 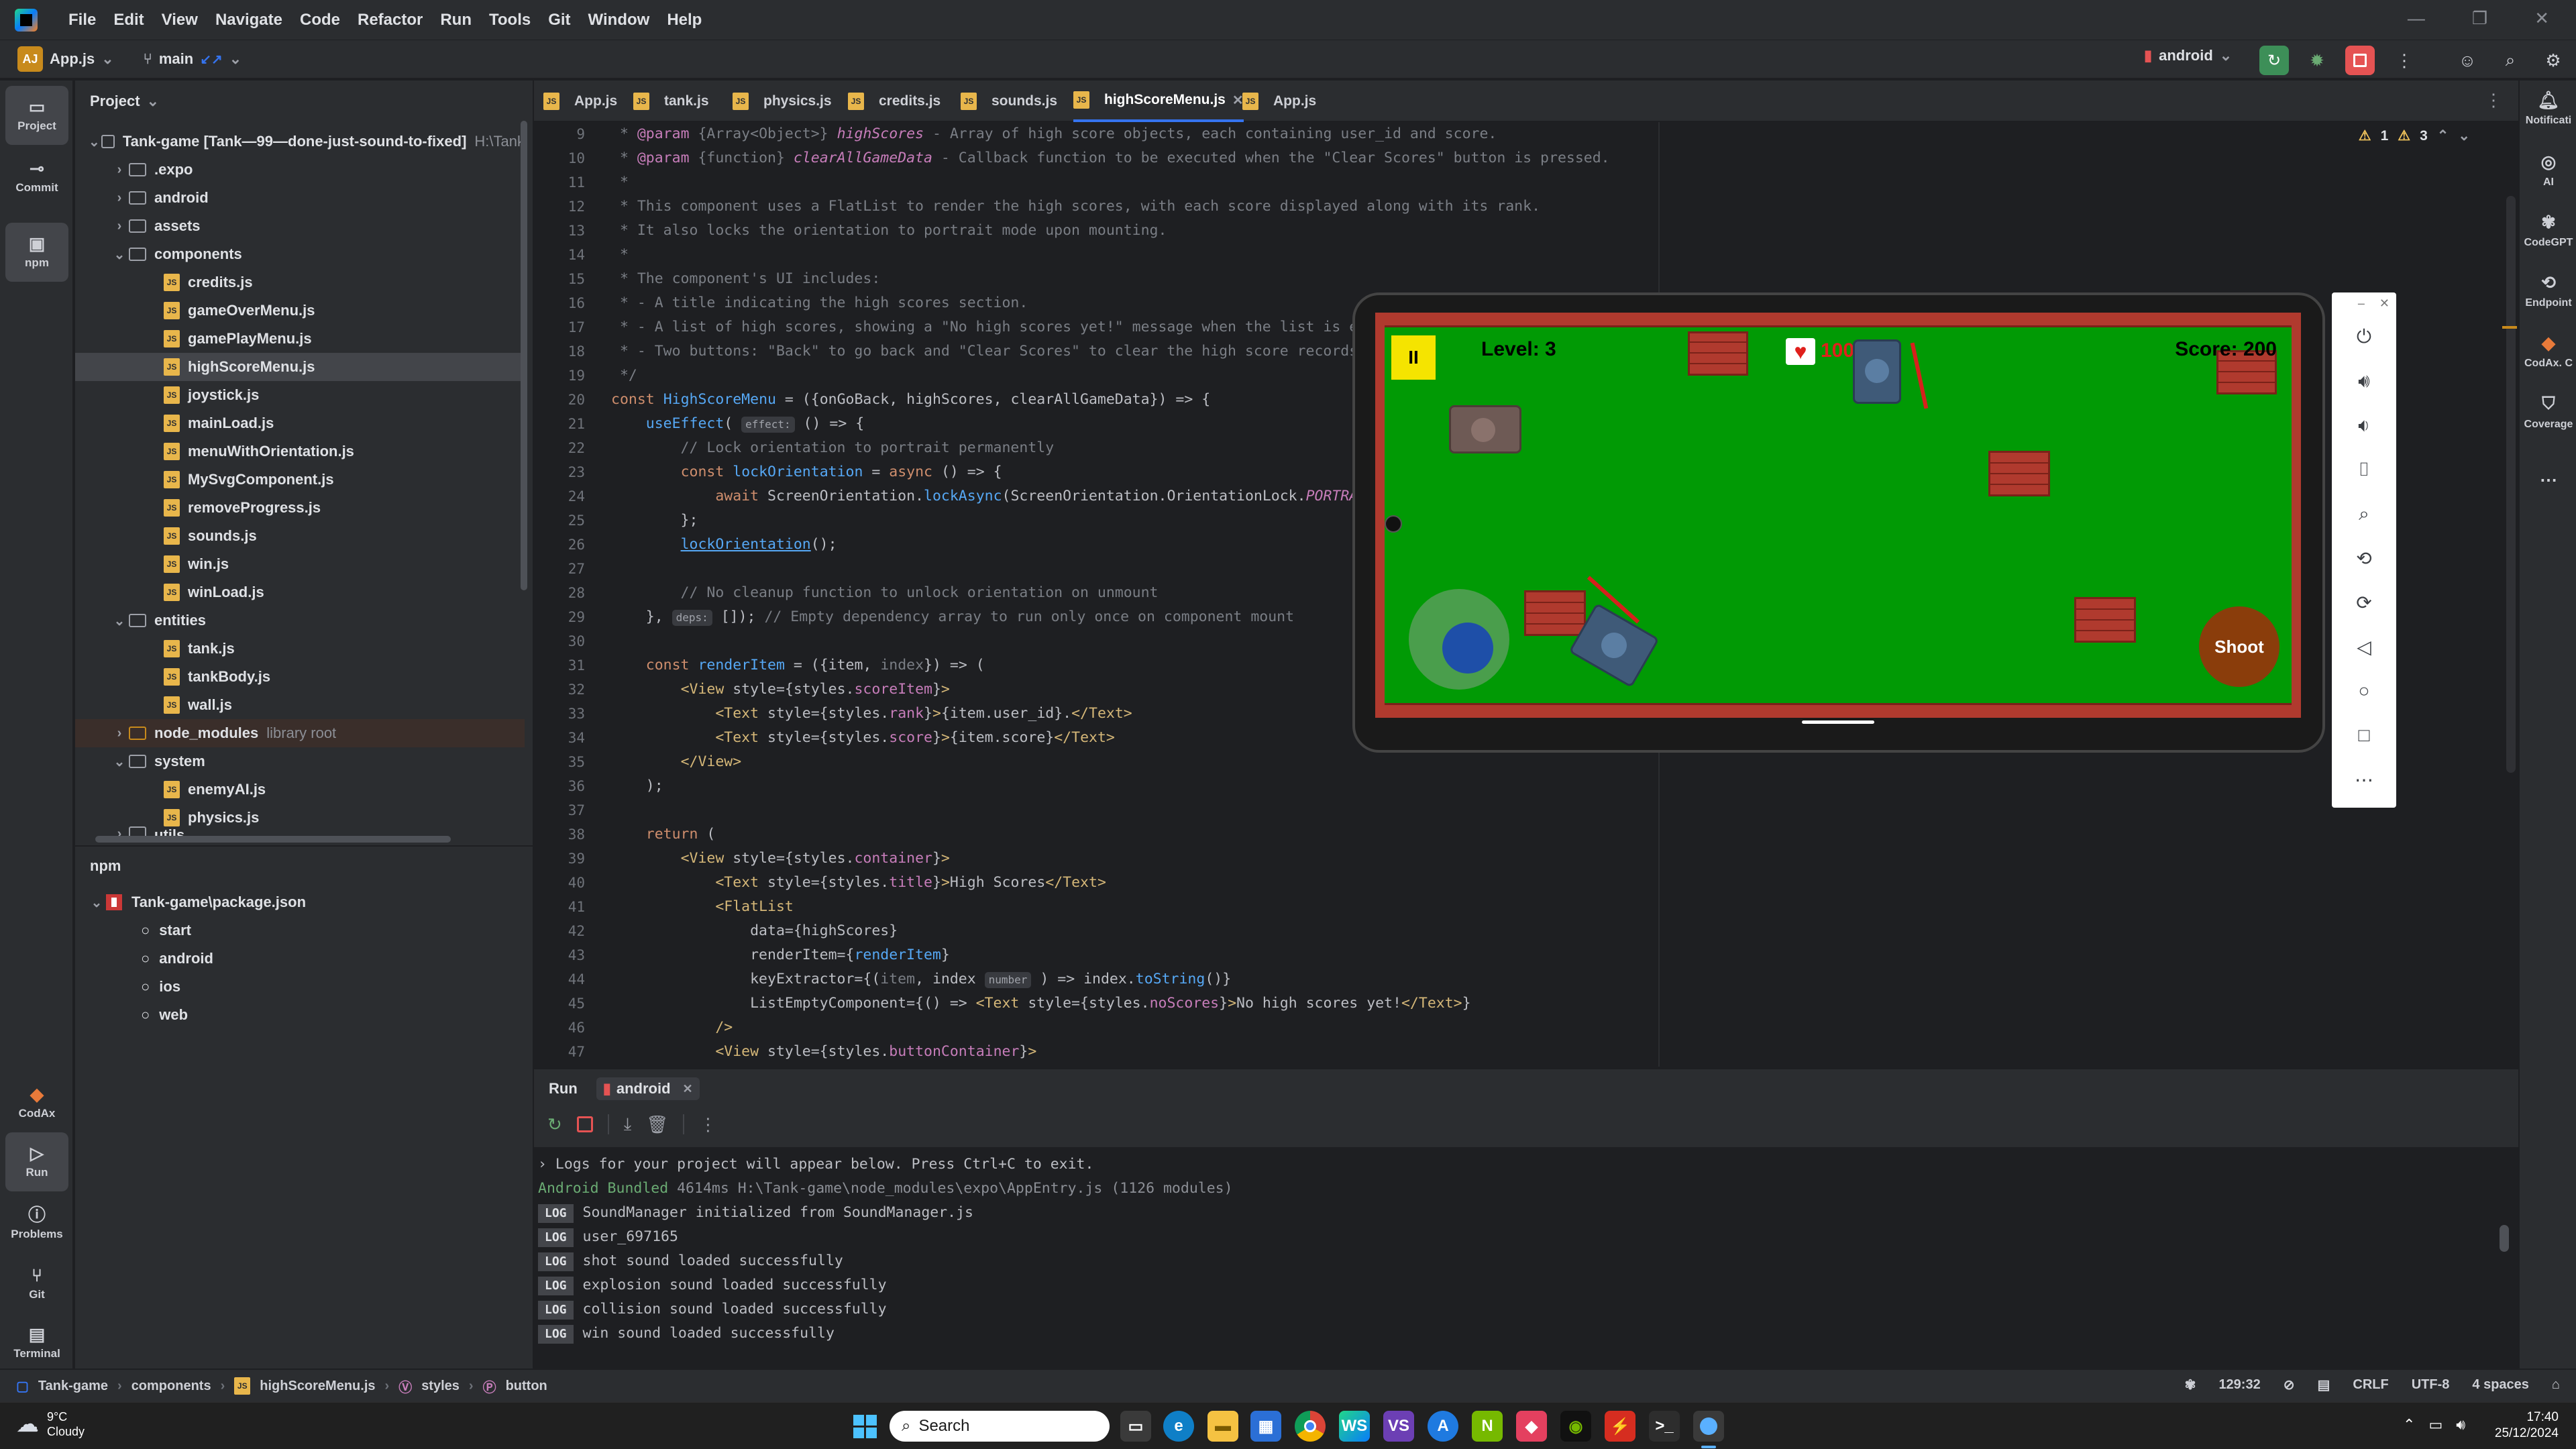 I want to click on maximize-icon: ❐, so click(x=2479, y=18).